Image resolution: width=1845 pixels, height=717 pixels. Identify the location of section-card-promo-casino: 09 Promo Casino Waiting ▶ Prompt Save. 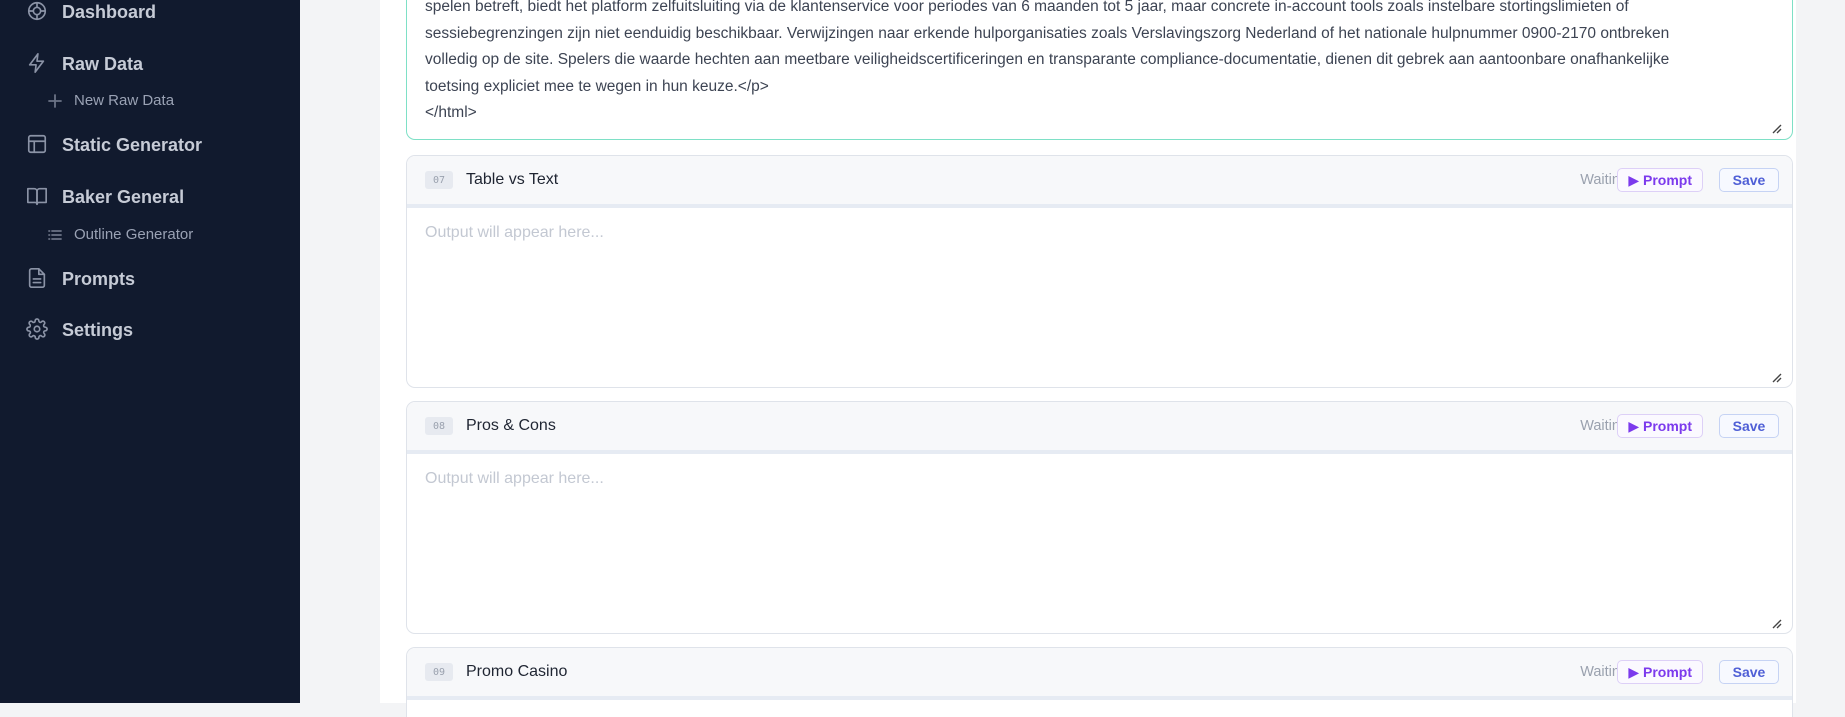
(1099, 682).